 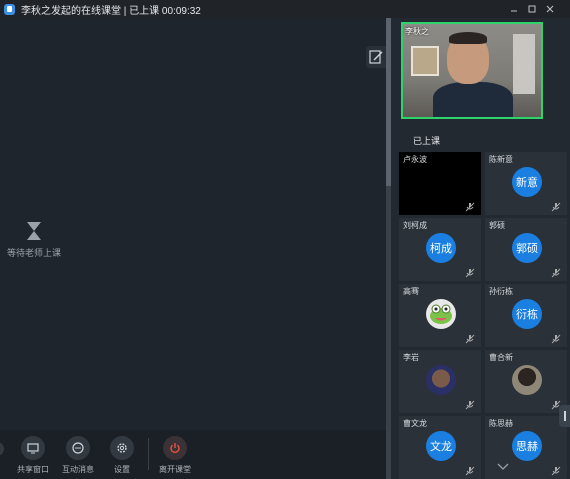 What do you see at coordinates (497, 225) in the screenshot?
I see `student-name: 郭硕` at bounding box center [497, 225].